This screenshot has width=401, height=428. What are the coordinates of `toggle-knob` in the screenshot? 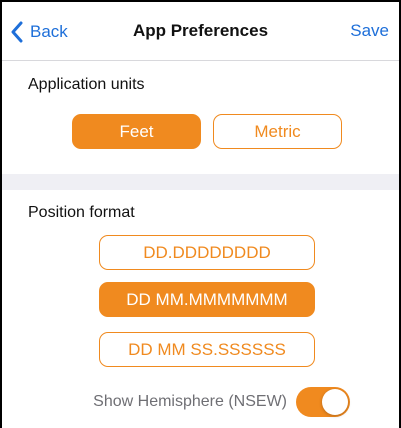 It's located at (335, 402).